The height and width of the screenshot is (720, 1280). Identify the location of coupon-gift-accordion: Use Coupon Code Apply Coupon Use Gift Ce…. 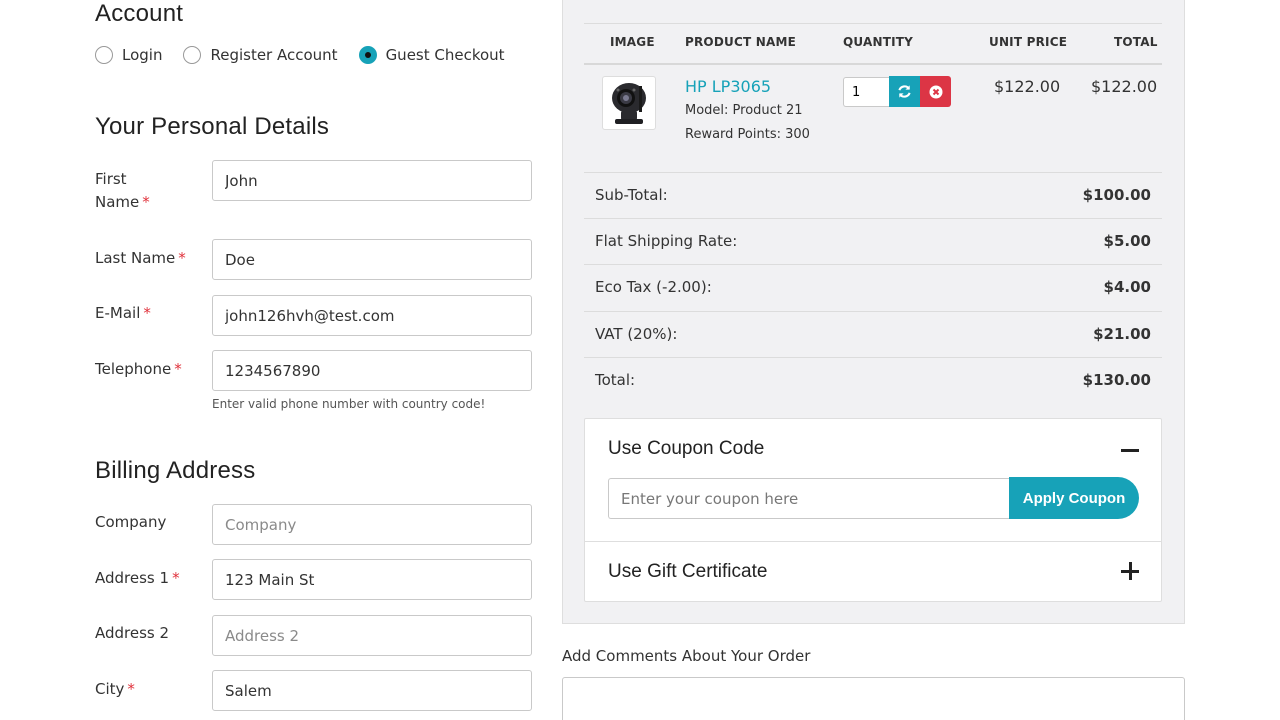
(873, 510).